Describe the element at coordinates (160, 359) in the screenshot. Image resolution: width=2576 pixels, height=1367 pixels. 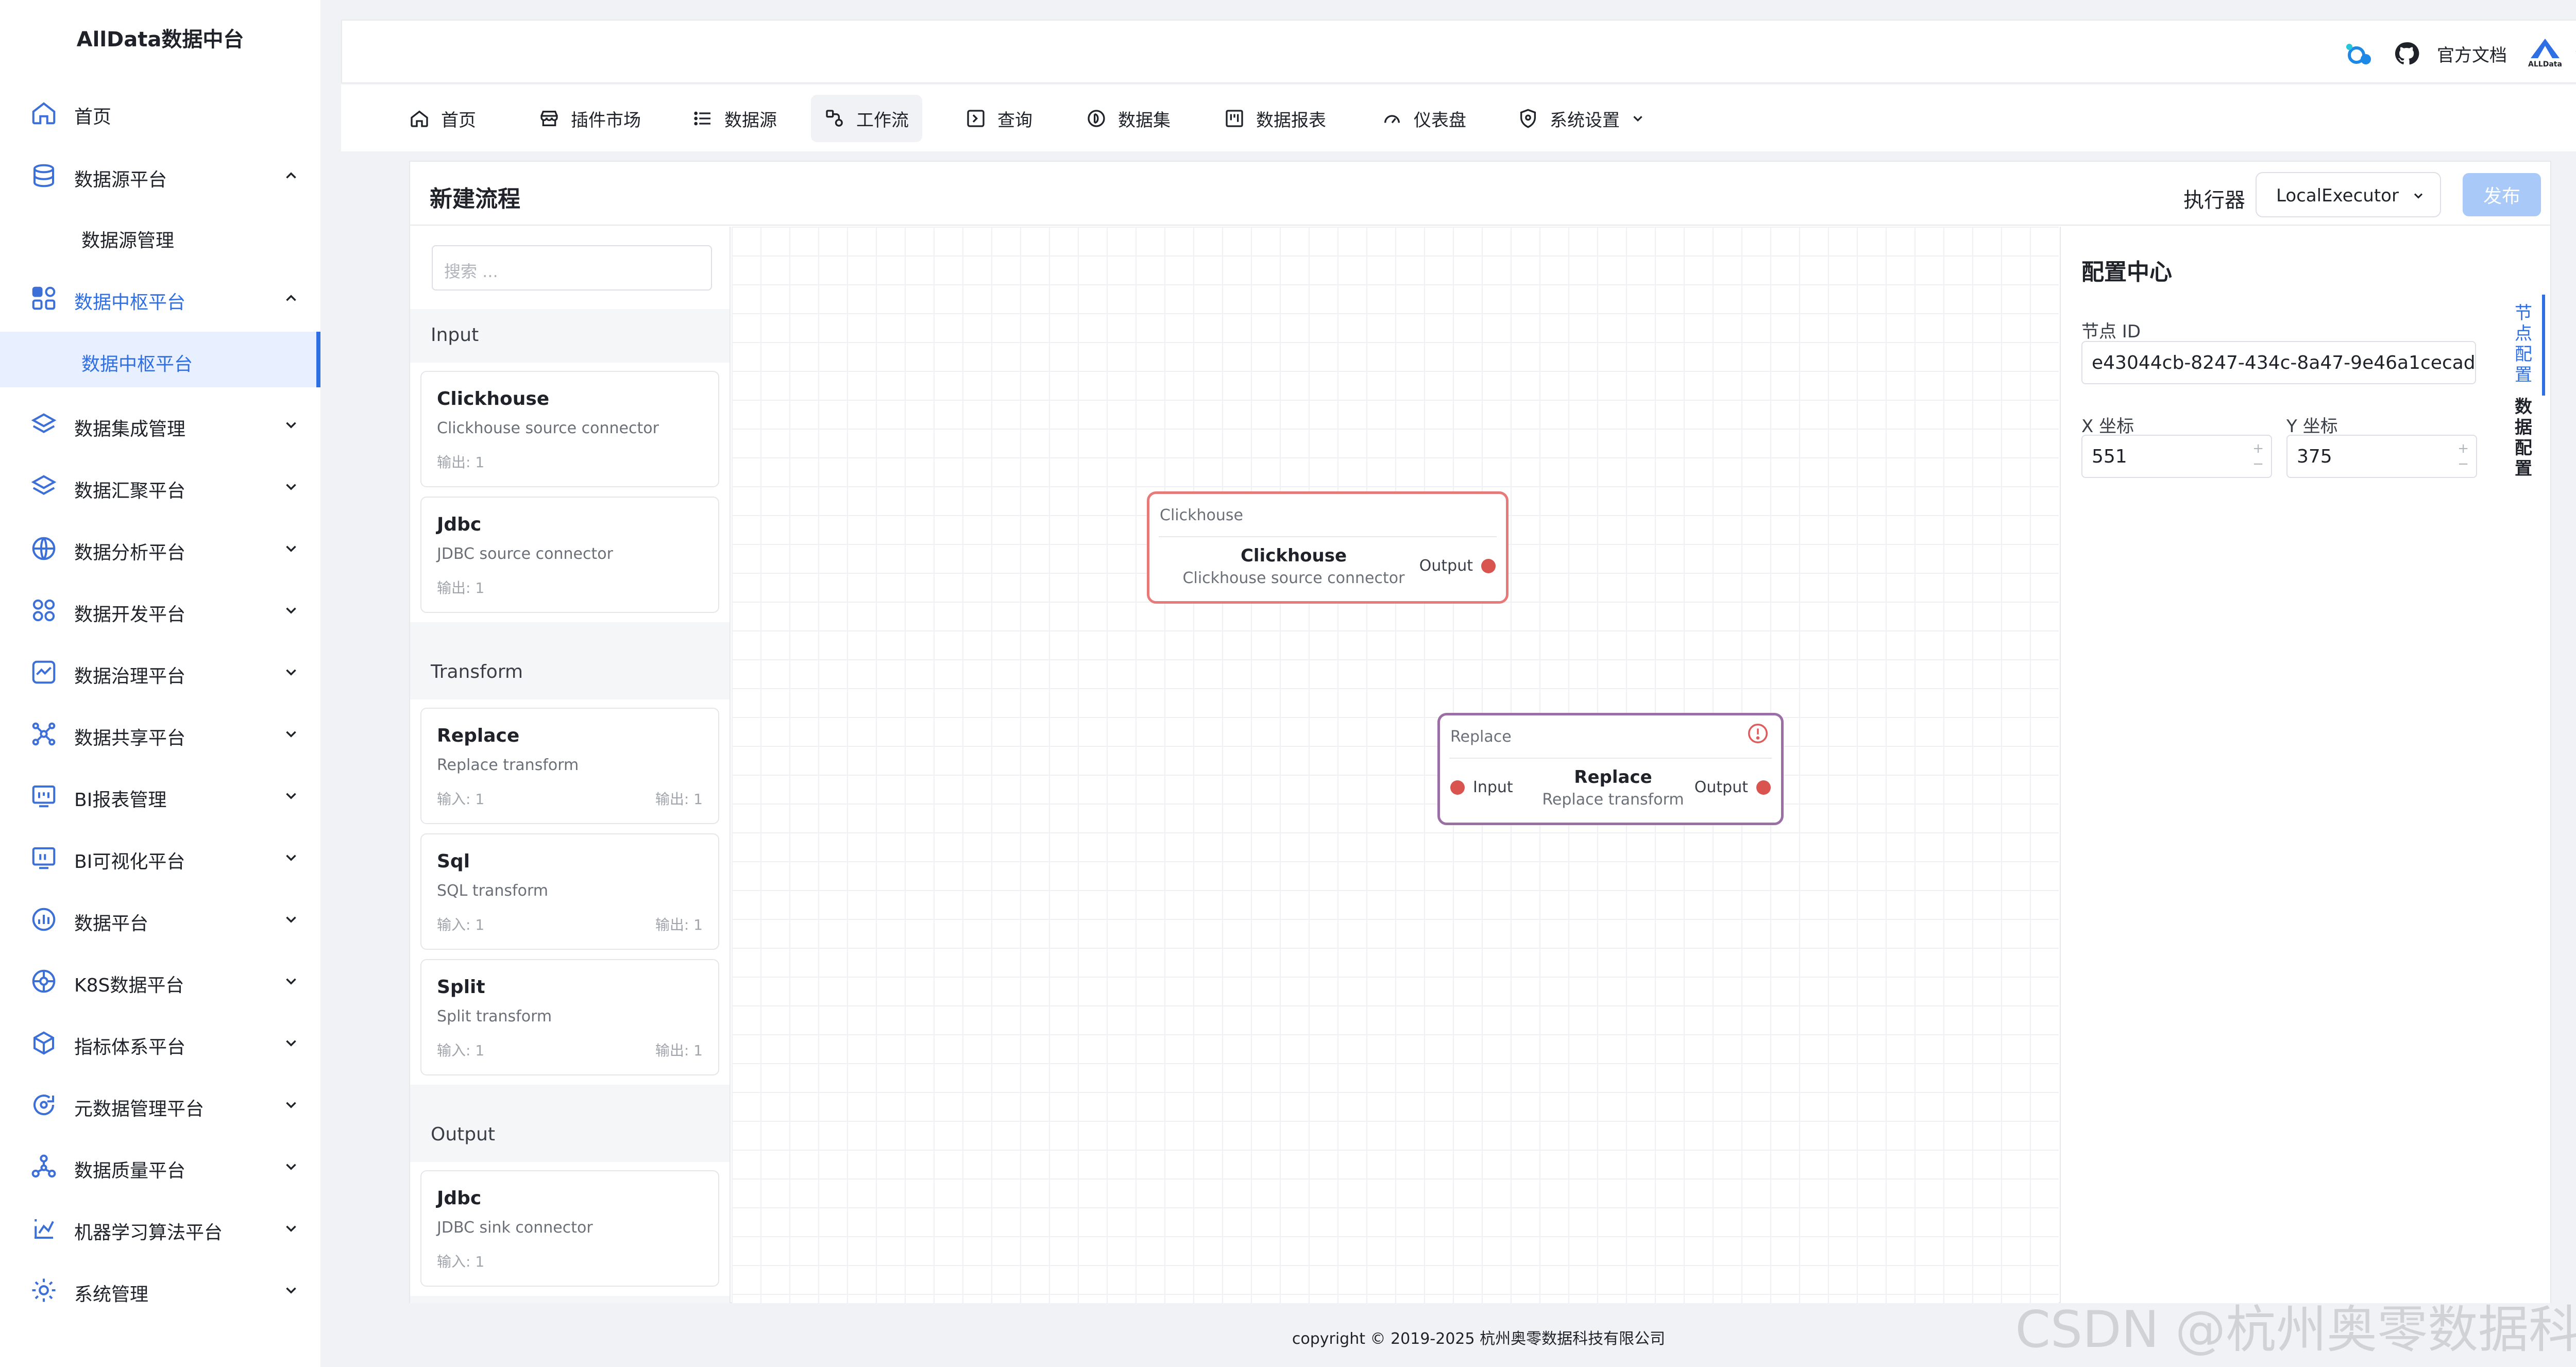
I see `sidebar-subitem-data-hub: 数据中枢平台` at that location.